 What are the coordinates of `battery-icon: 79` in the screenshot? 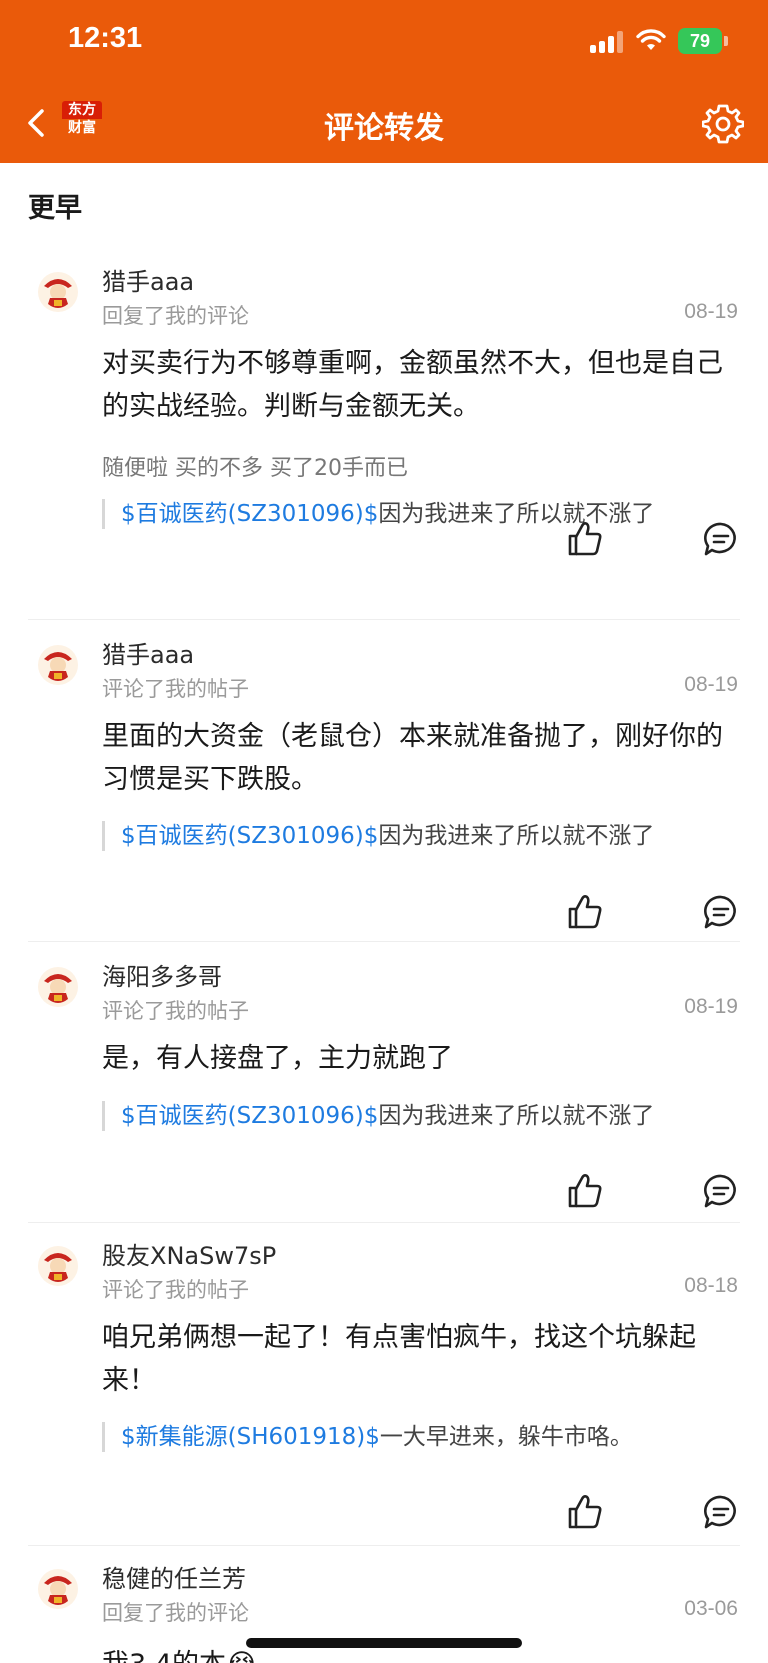 It's located at (703, 41).